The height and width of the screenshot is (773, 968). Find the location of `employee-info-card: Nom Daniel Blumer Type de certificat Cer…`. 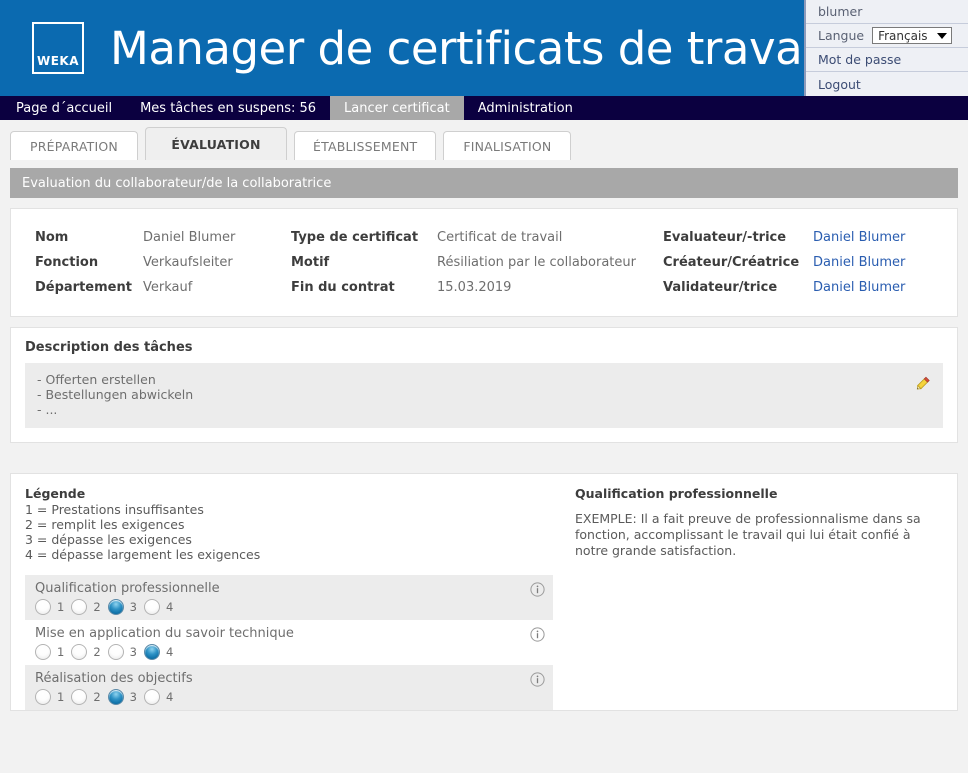

employee-info-card: Nom Daniel Blumer Type de certificat Cer… is located at coordinates (484, 262).